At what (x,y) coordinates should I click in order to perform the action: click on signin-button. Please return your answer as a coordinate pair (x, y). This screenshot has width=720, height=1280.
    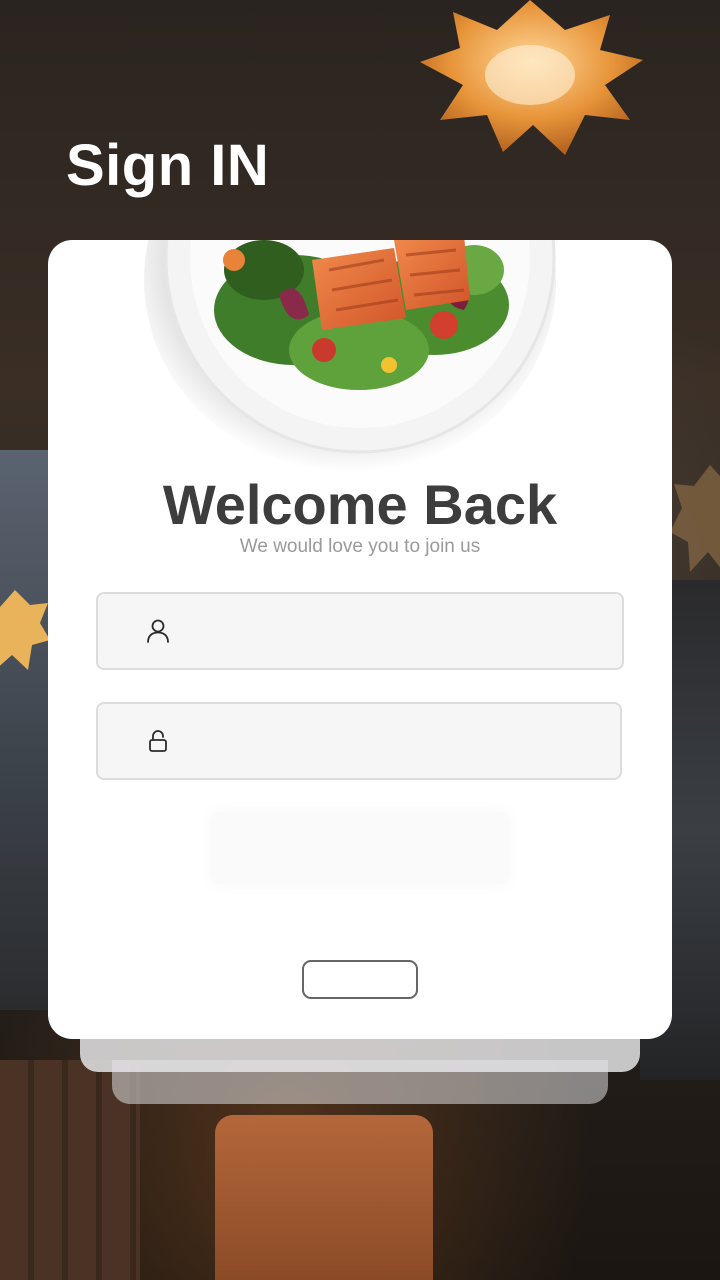
    Looking at the image, I should click on (360, 848).